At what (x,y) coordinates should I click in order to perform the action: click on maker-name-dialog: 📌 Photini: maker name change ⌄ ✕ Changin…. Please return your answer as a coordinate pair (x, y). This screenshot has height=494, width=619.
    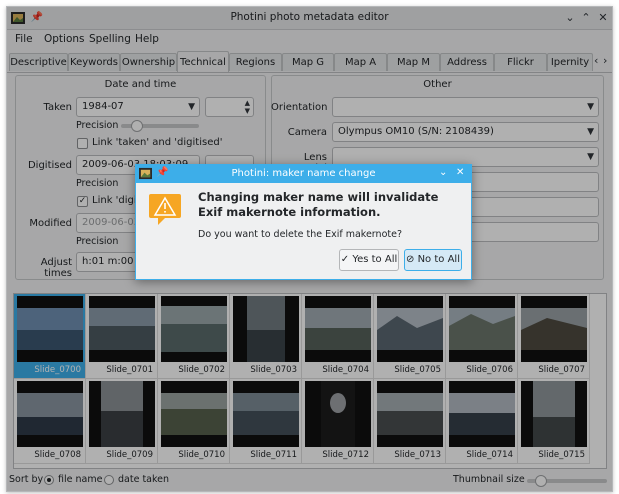
    Looking at the image, I should click on (303, 222).